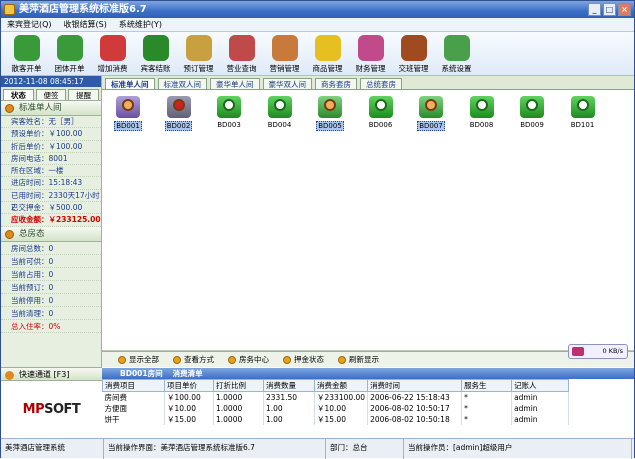 The height and width of the screenshot is (459, 635). Describe the element at coordinates (229, 116) in the screenshot. I see `room-tile: BD003` at that location.